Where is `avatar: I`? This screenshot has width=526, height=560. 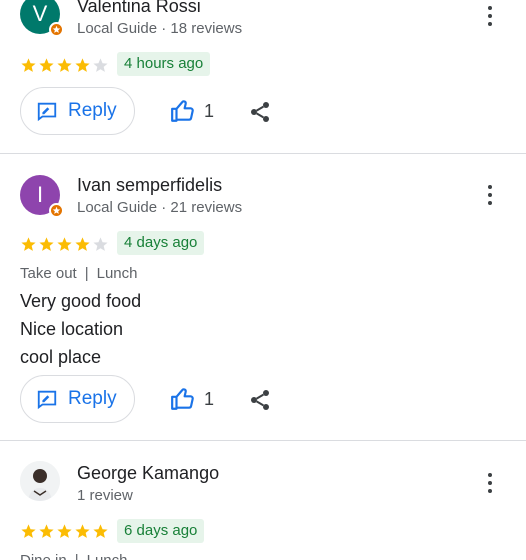 avatar: I is located at coordinates (42, 196).